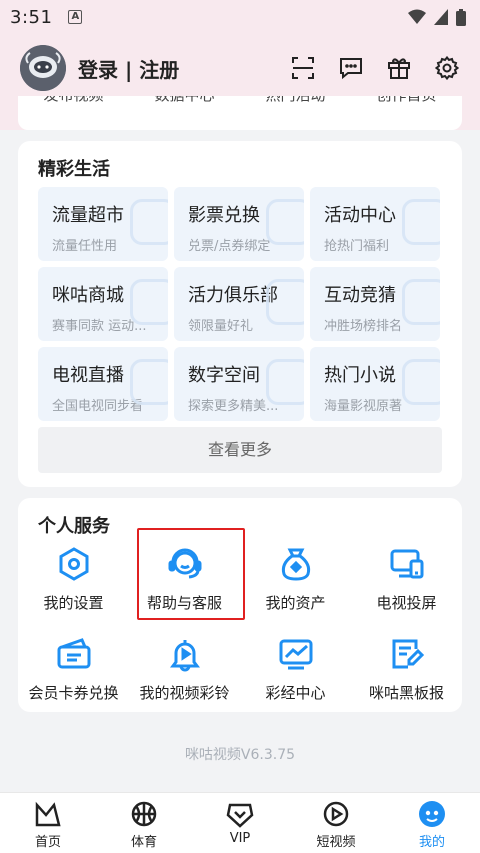 This screenshot has height=853, width=480. Describe the element at coordinates (240, 814) in the screenshot. I see `vip-icon` at that location.